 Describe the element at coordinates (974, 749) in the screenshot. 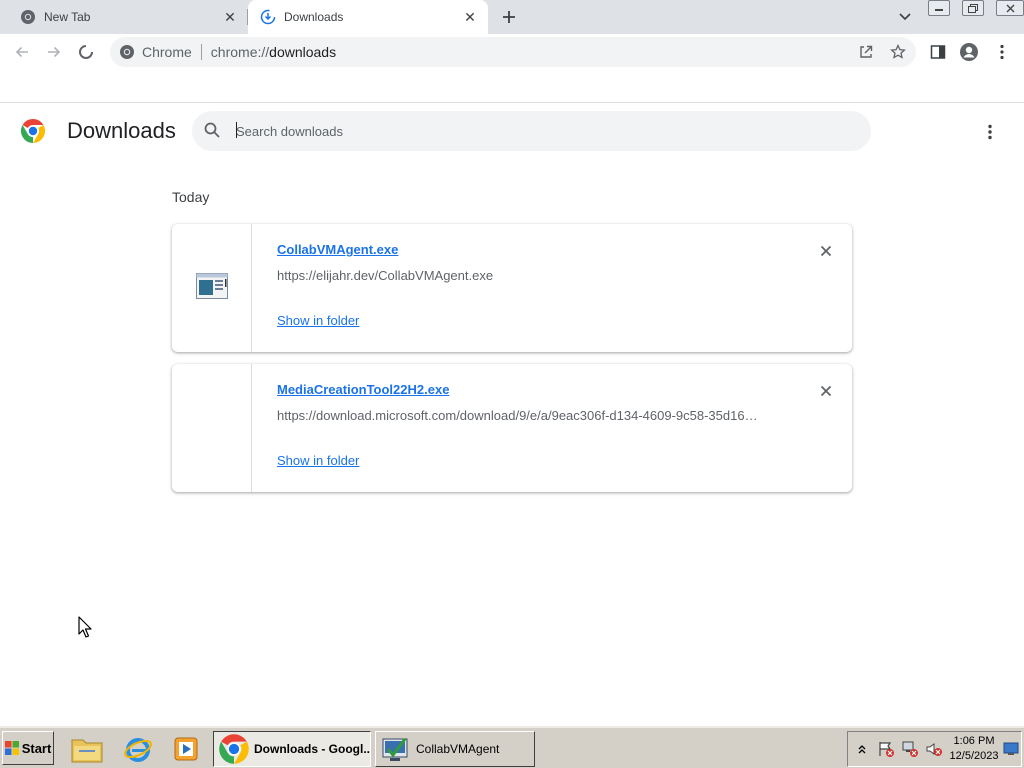

I see `clock: 1:06 PM 12/5/2023` at that location.